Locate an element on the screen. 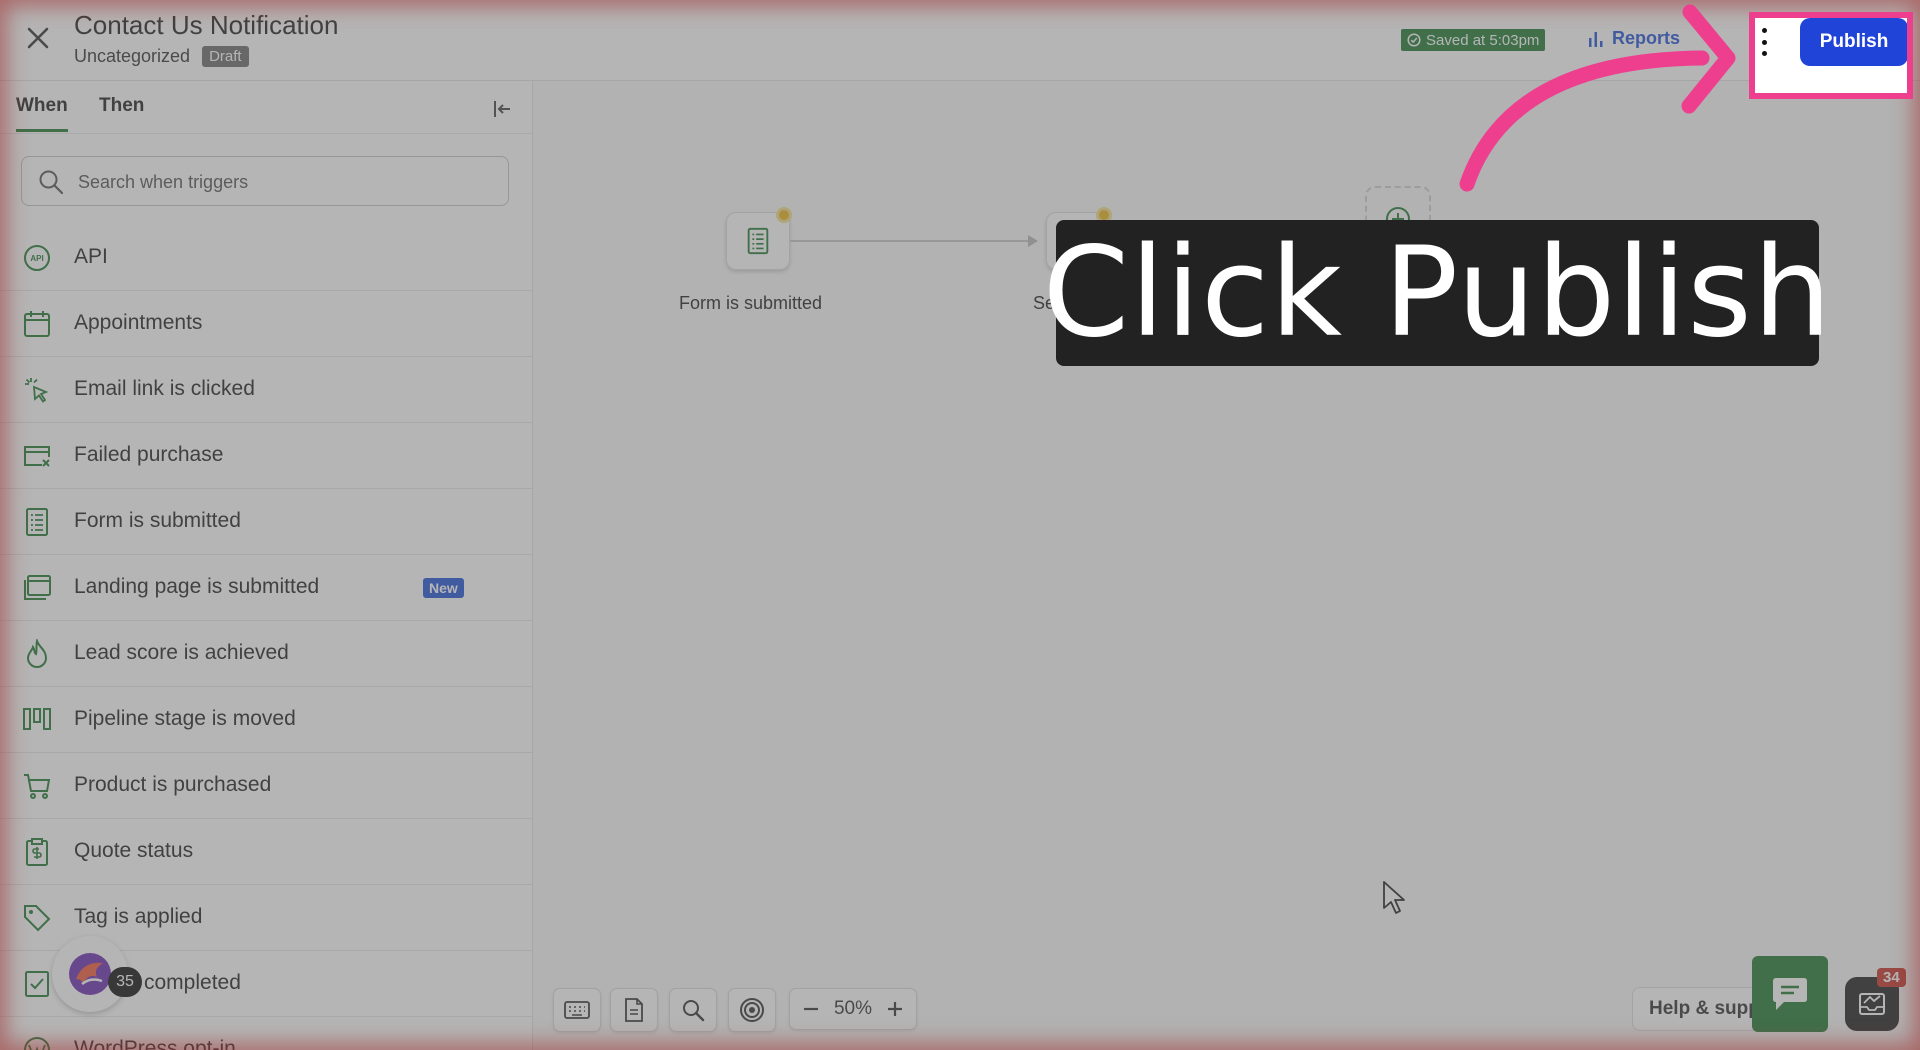 The image size is (1920, 1050). trigger-item-lead-score-achieved: Lead score is achieved is located at coordinates (266, 654).